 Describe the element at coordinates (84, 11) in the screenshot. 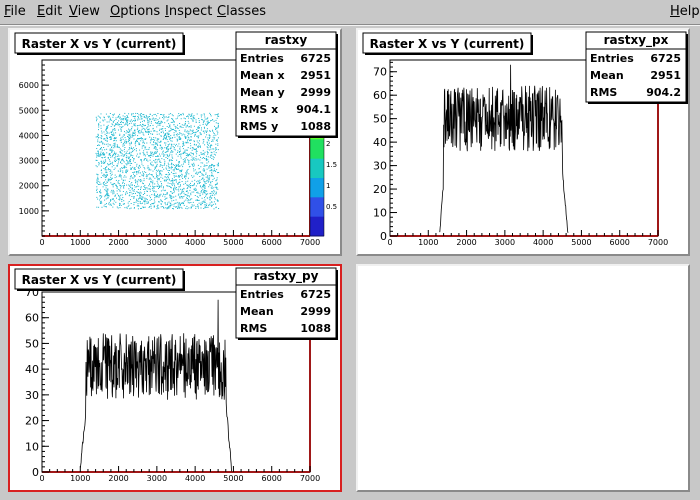

I see `menu-view: View` at that location.